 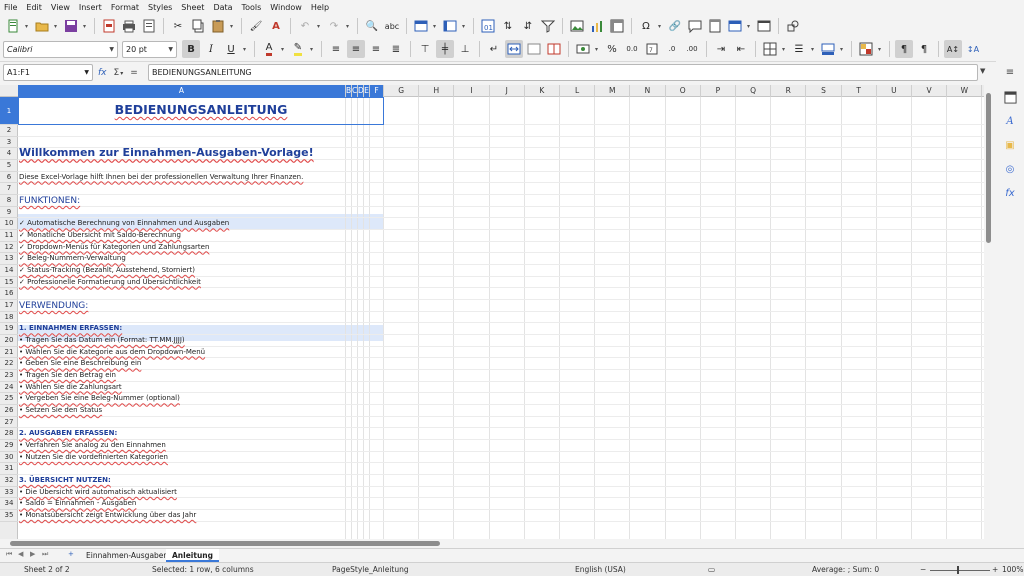 I want to click on clone-formatting-icon: 🖌, so click(x=256, y=26).